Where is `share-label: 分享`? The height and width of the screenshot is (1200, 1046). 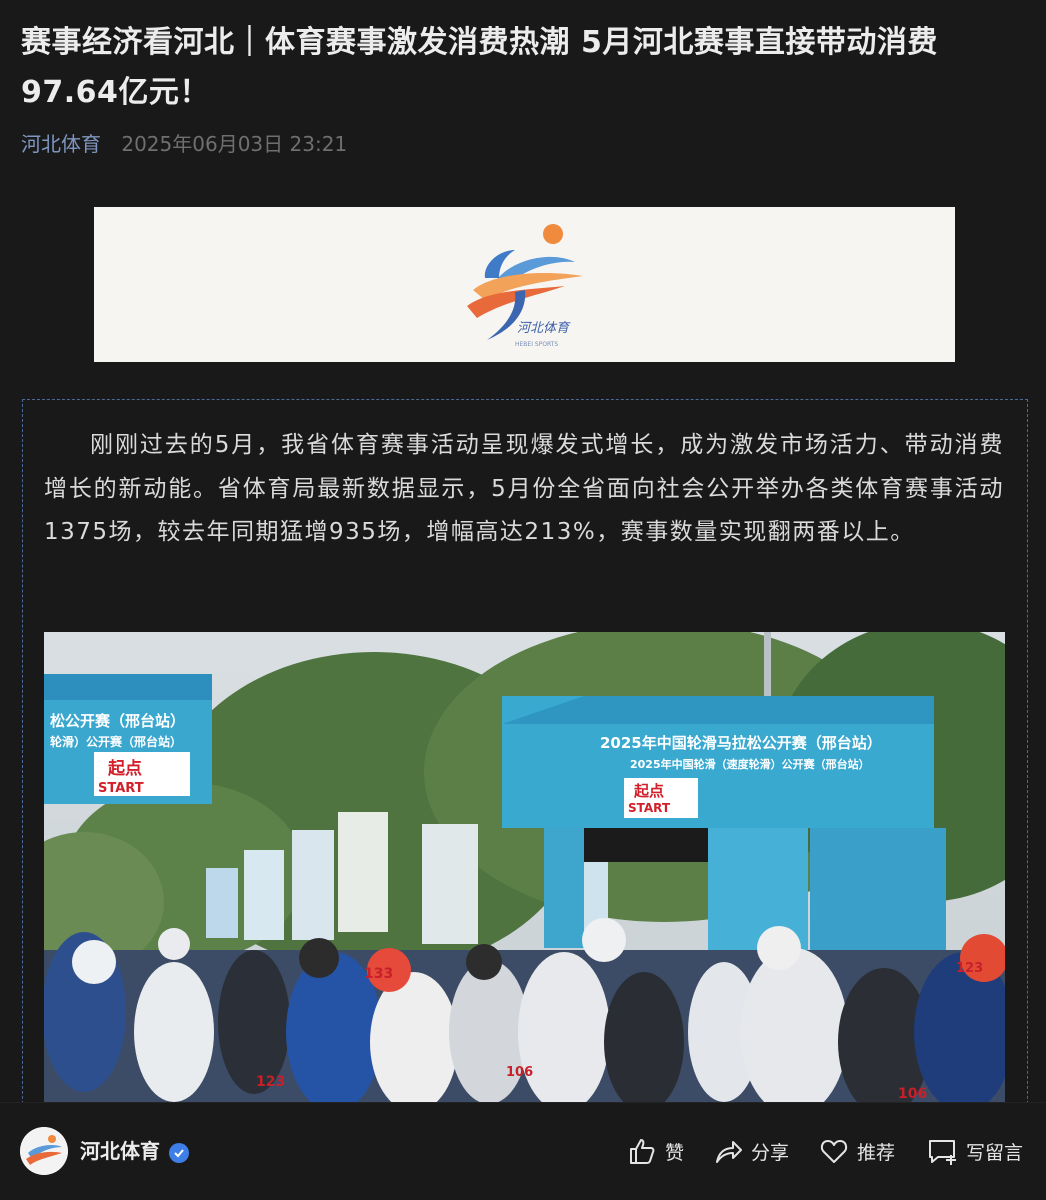 share-label: 分享 is located at coordinates (770, 1152).